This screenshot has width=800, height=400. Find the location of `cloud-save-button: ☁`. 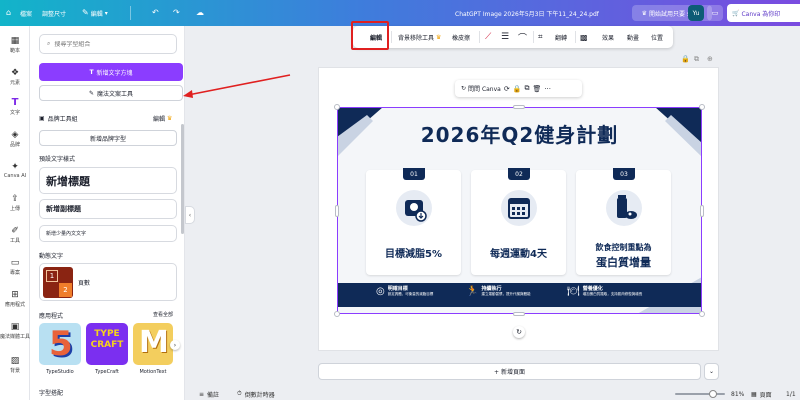

cloud-save-button: ☁ is located at coordinates (200, 13).